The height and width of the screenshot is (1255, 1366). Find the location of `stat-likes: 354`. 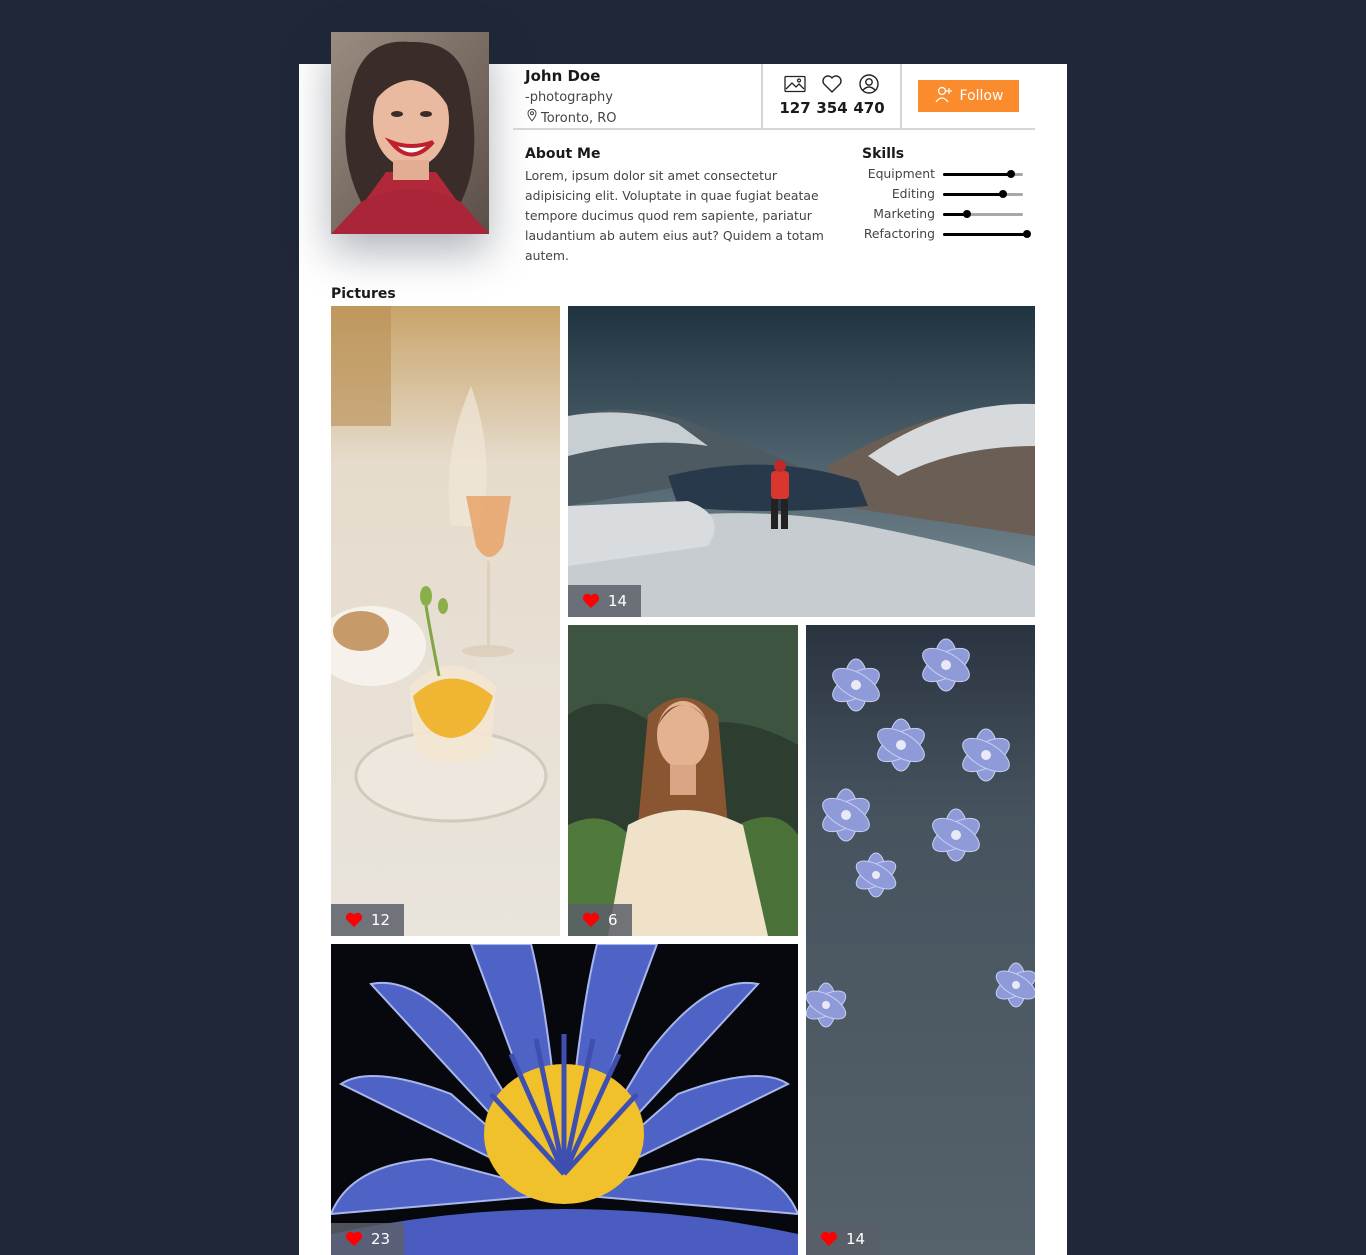

stat-likes: 354 is located at coordinates (832, 97).